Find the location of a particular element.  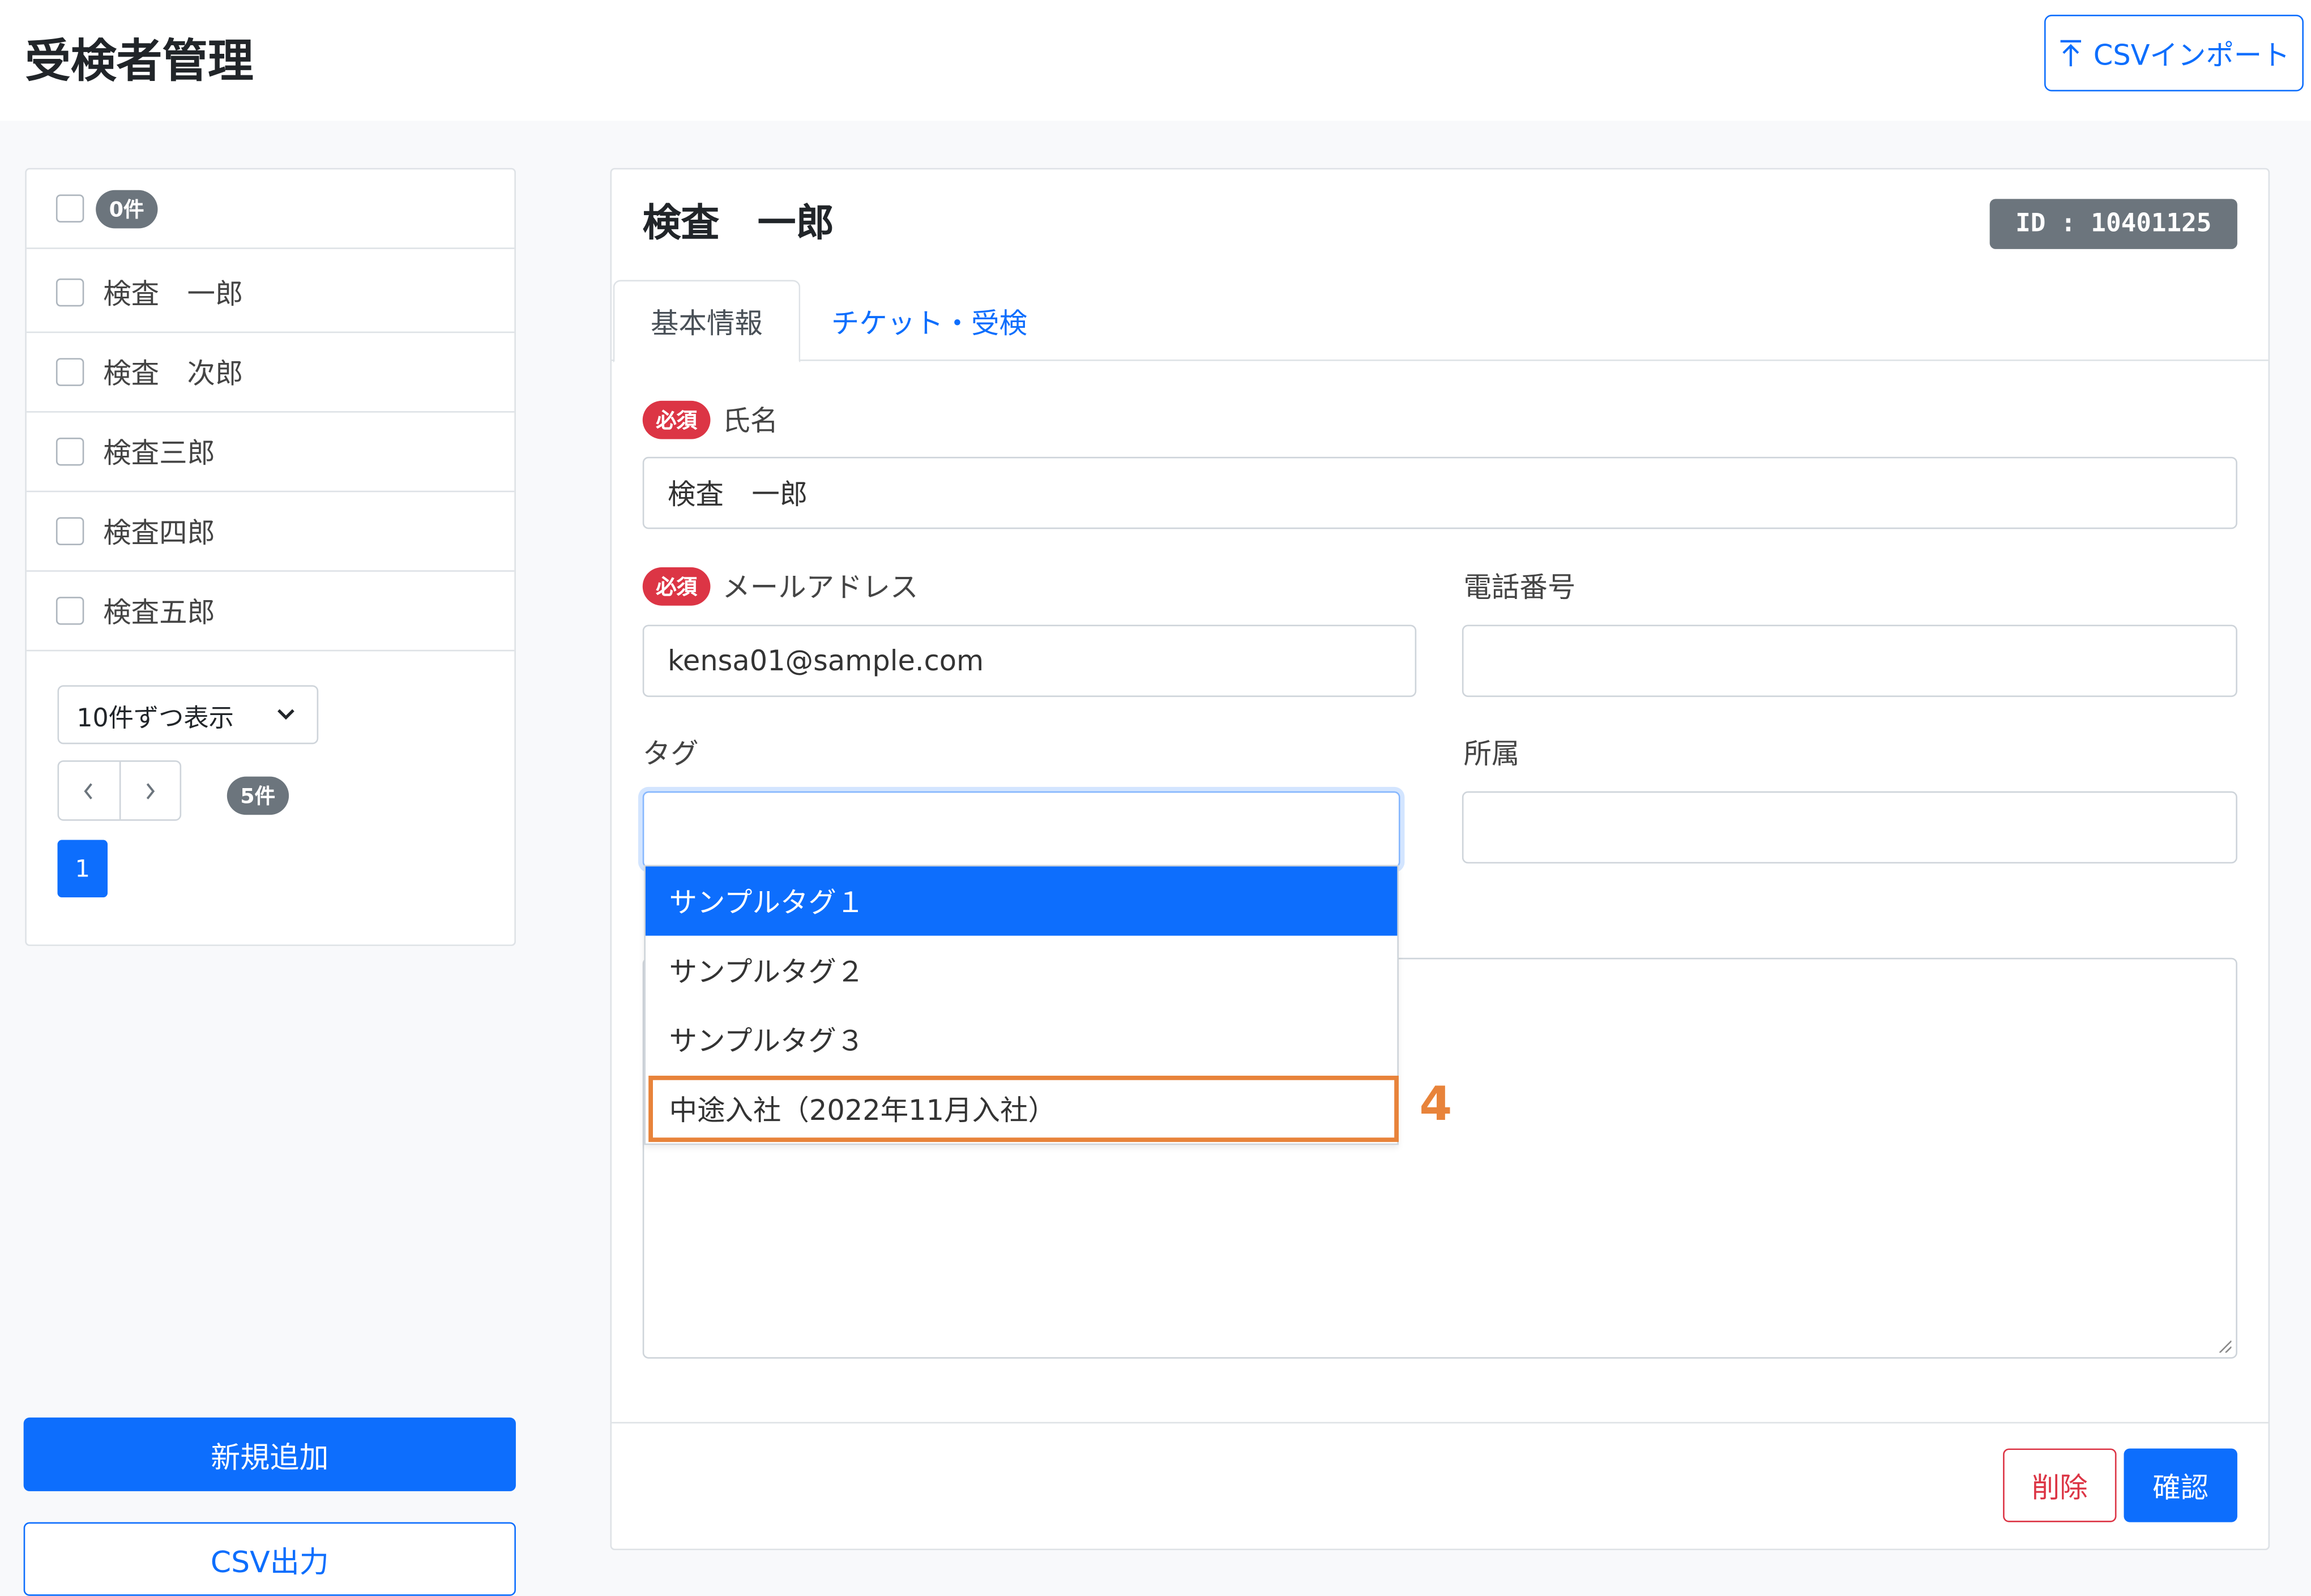

phone-input is located at coordinates (1849, 661).